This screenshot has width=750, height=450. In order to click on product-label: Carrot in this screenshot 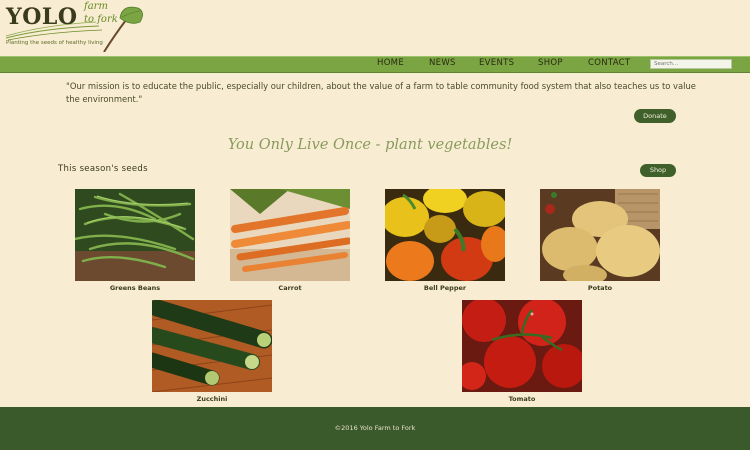, I will do `click(290, 288)`.